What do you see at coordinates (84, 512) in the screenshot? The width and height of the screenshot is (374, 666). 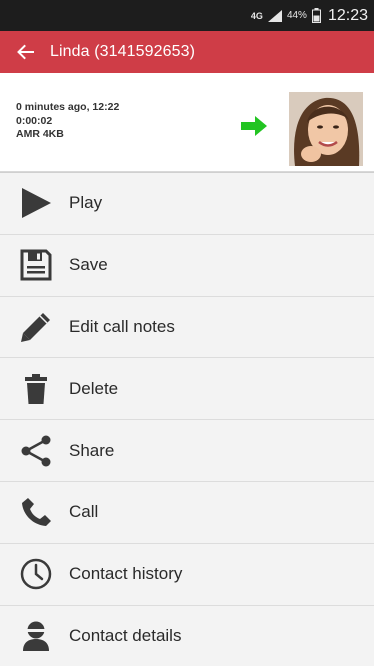 I see `menu-item-label: Call` at bounding box center [84, 512].